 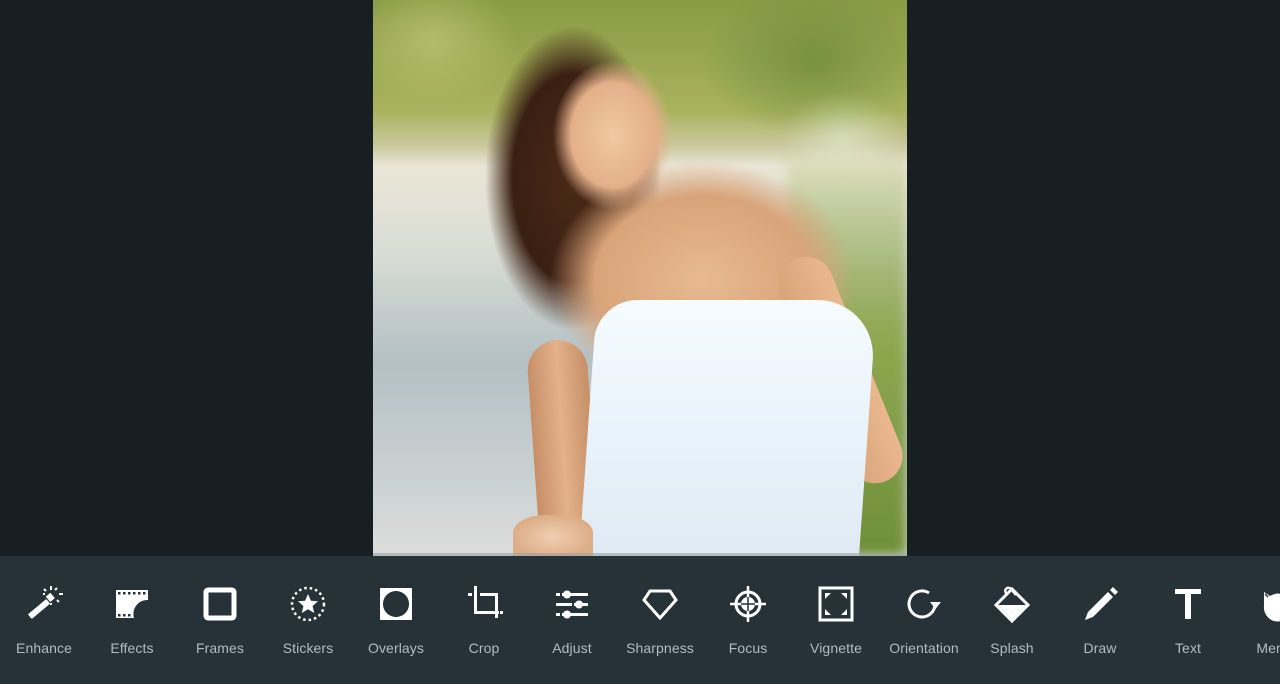 I want to click on pencil-icon, so click(x=1100, y=604).